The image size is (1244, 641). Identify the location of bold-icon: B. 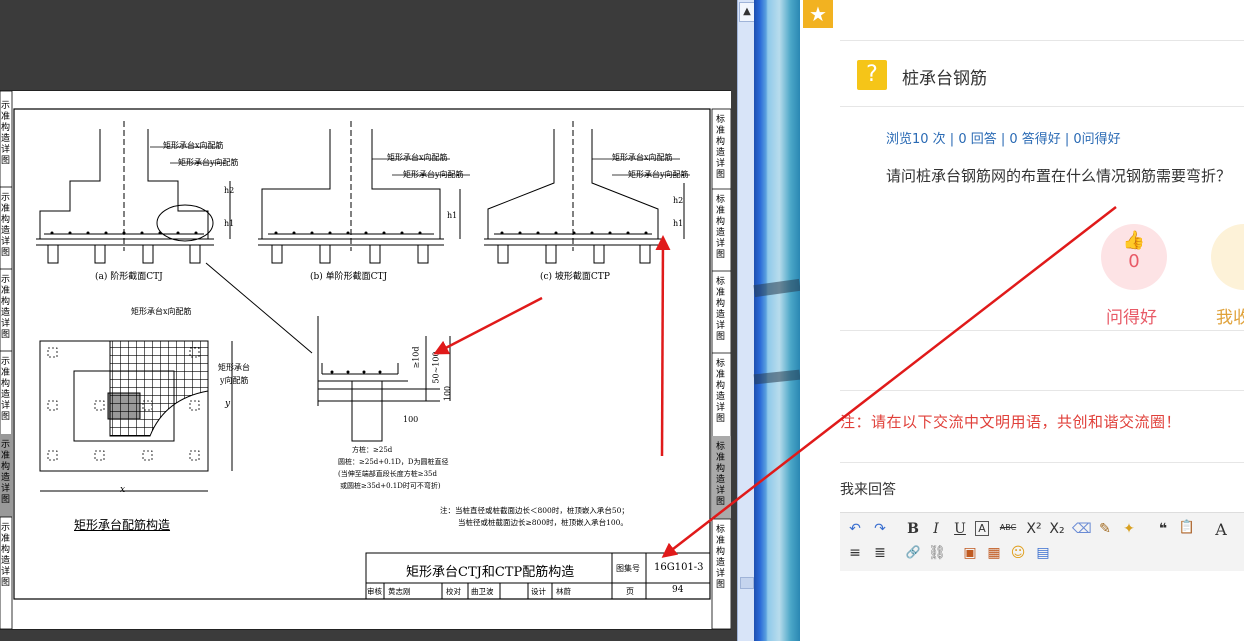
(913, 529).